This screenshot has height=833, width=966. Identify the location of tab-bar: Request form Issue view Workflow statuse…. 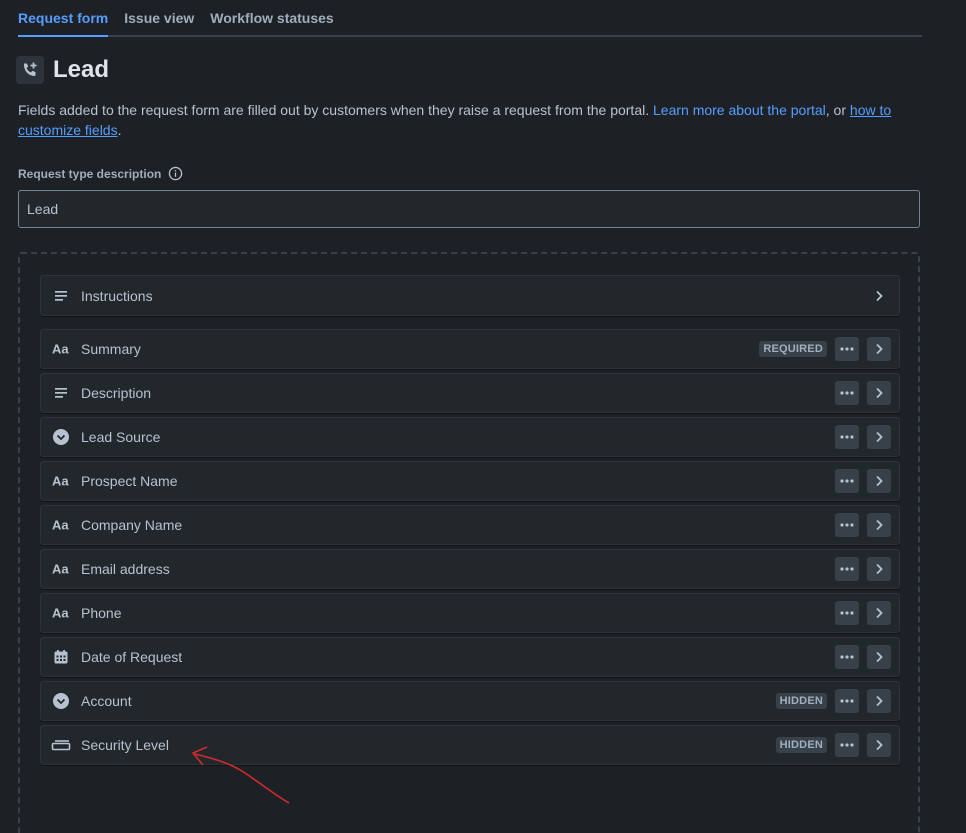
(470, 18).